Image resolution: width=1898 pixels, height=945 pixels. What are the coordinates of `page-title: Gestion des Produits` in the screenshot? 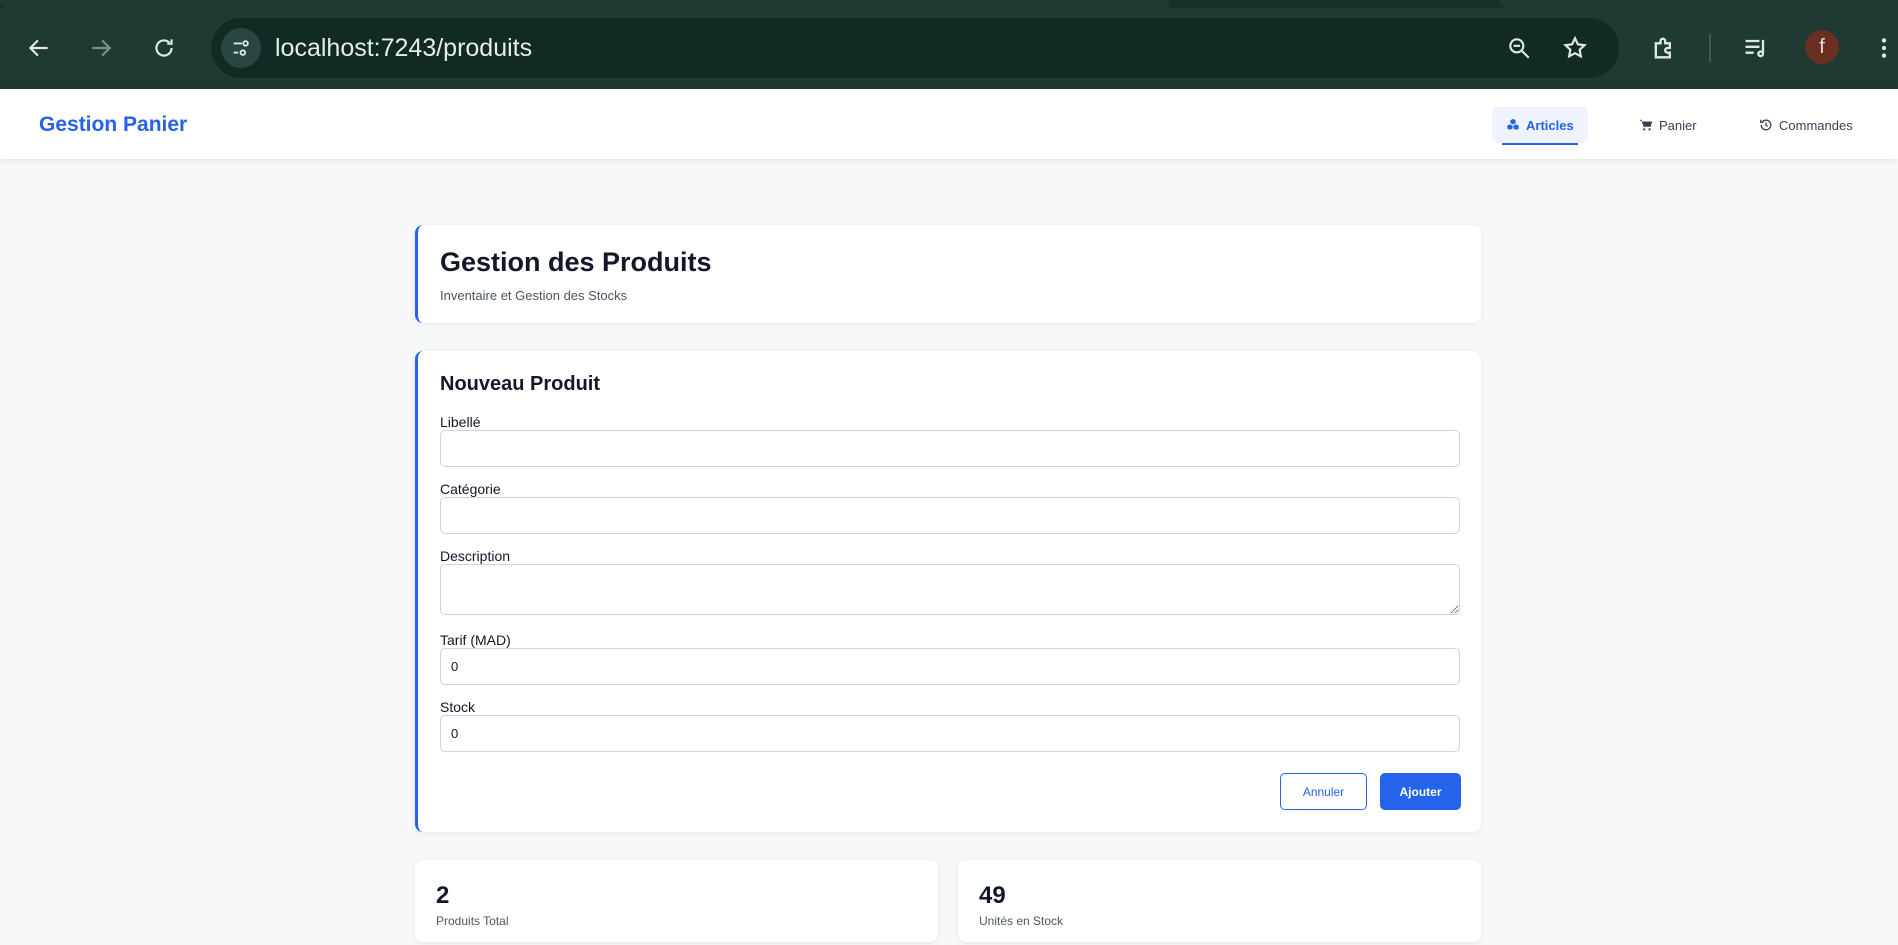 It's located at (576, 262).